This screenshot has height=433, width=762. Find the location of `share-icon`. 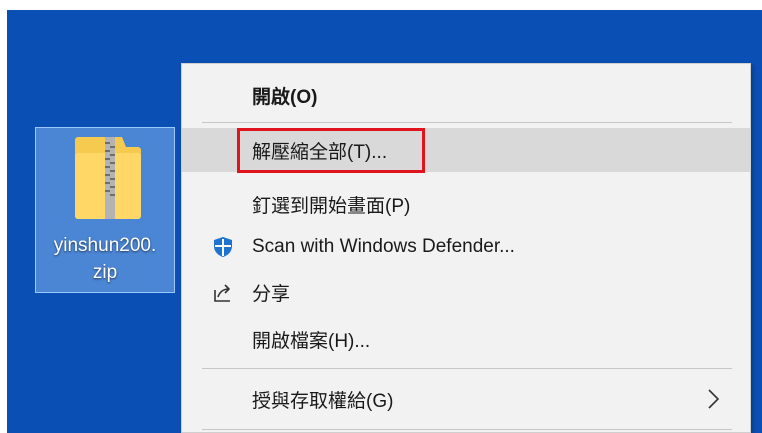

share-icon is located at coordinates (222, 293).